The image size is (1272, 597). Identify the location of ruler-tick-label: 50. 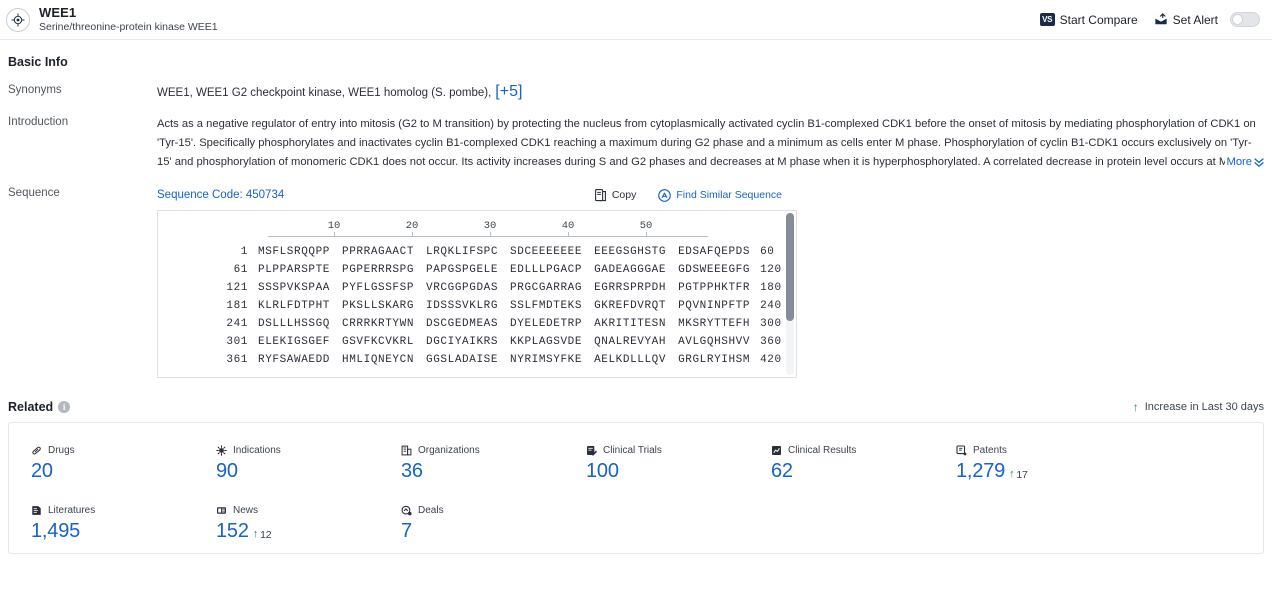
(646, 226).